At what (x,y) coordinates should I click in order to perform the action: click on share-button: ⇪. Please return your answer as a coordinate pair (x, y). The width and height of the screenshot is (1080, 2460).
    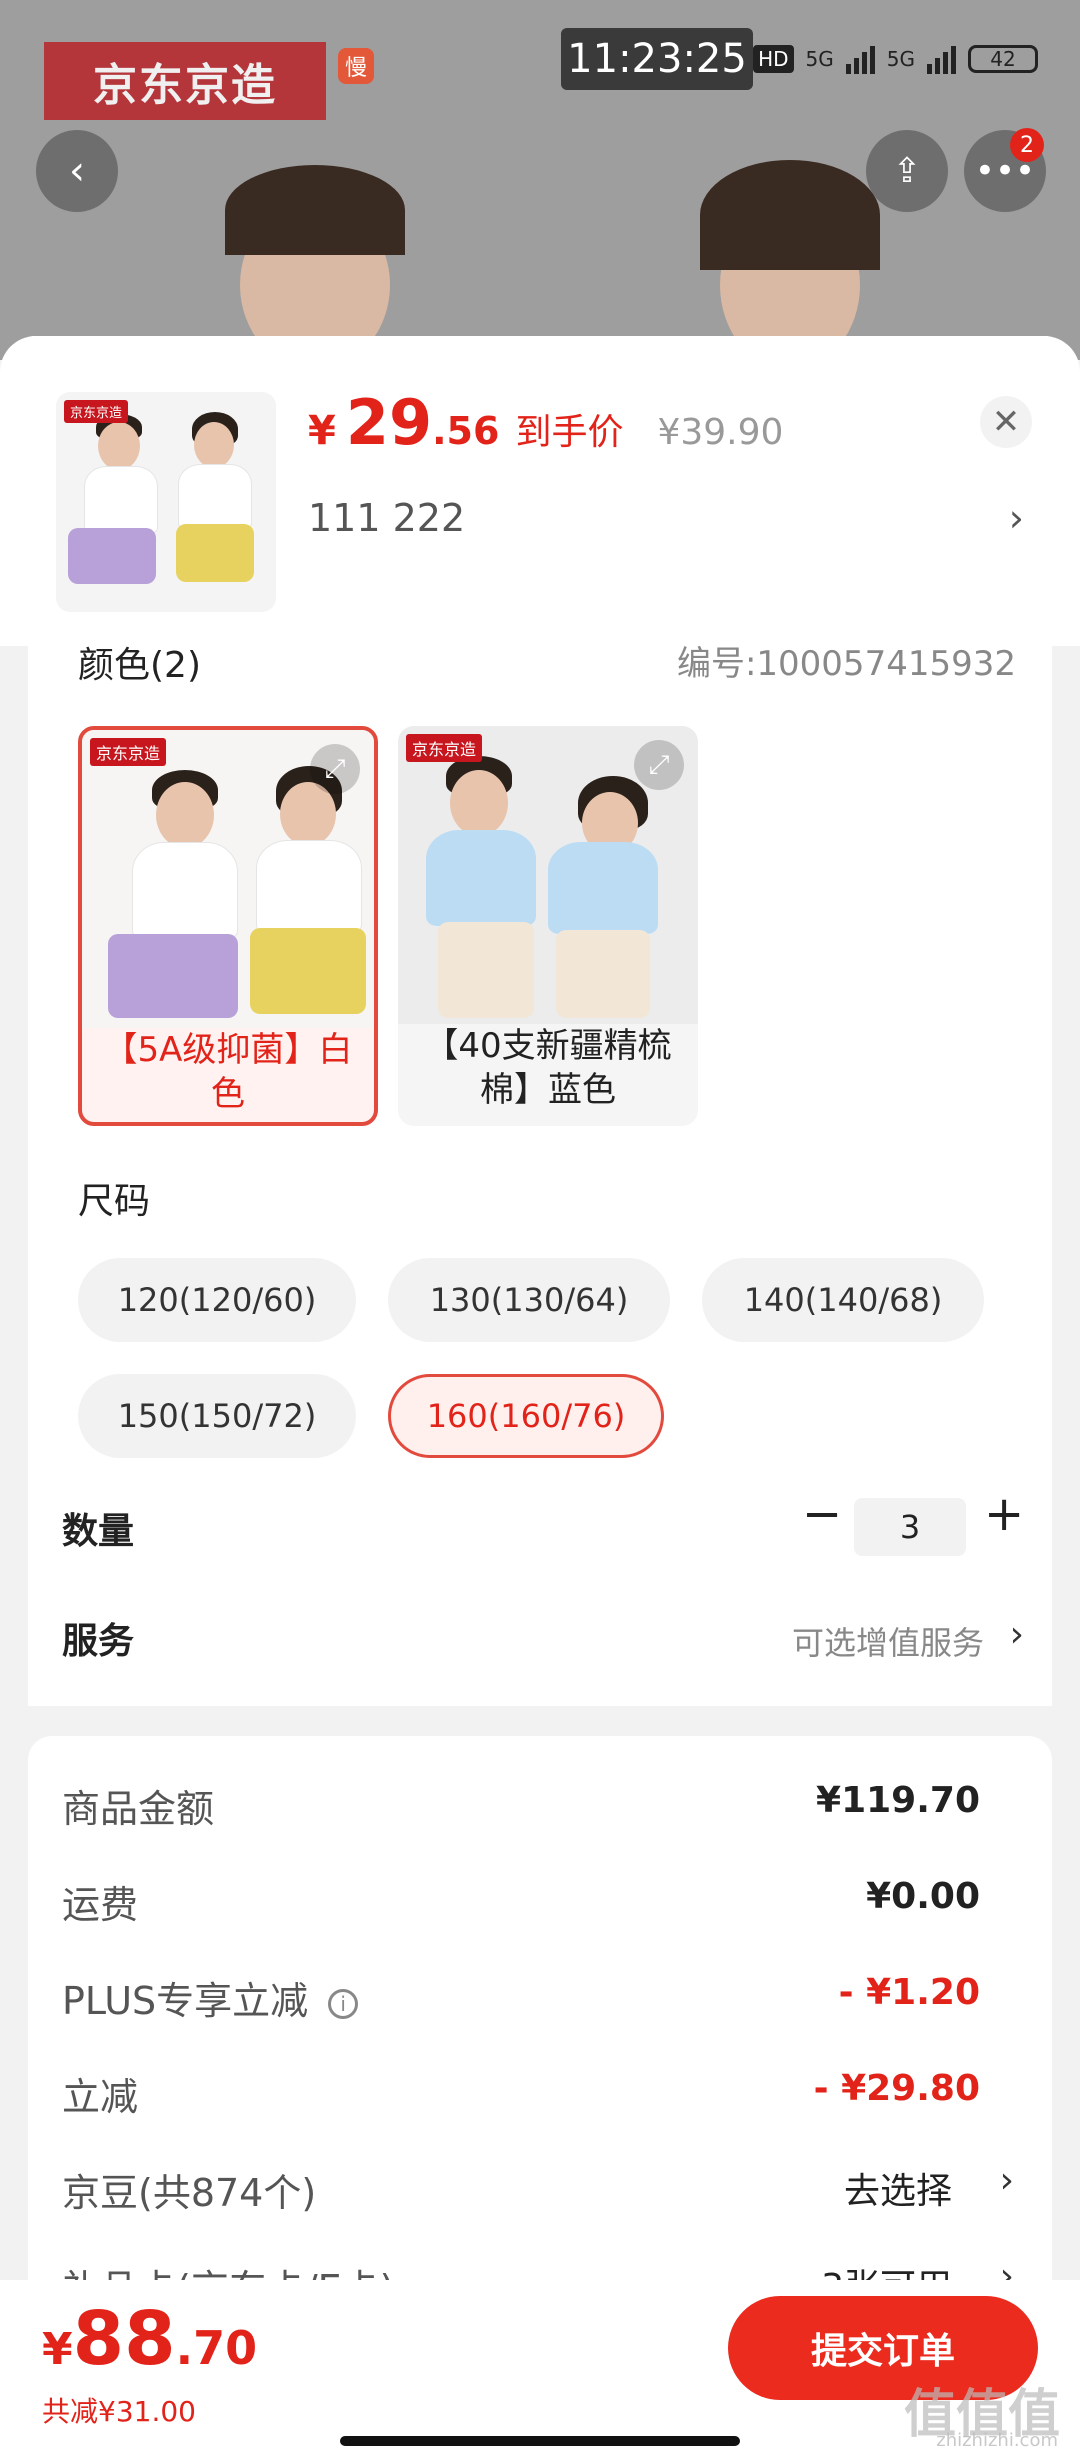
    Looking at the image, I should click on (907, 171).